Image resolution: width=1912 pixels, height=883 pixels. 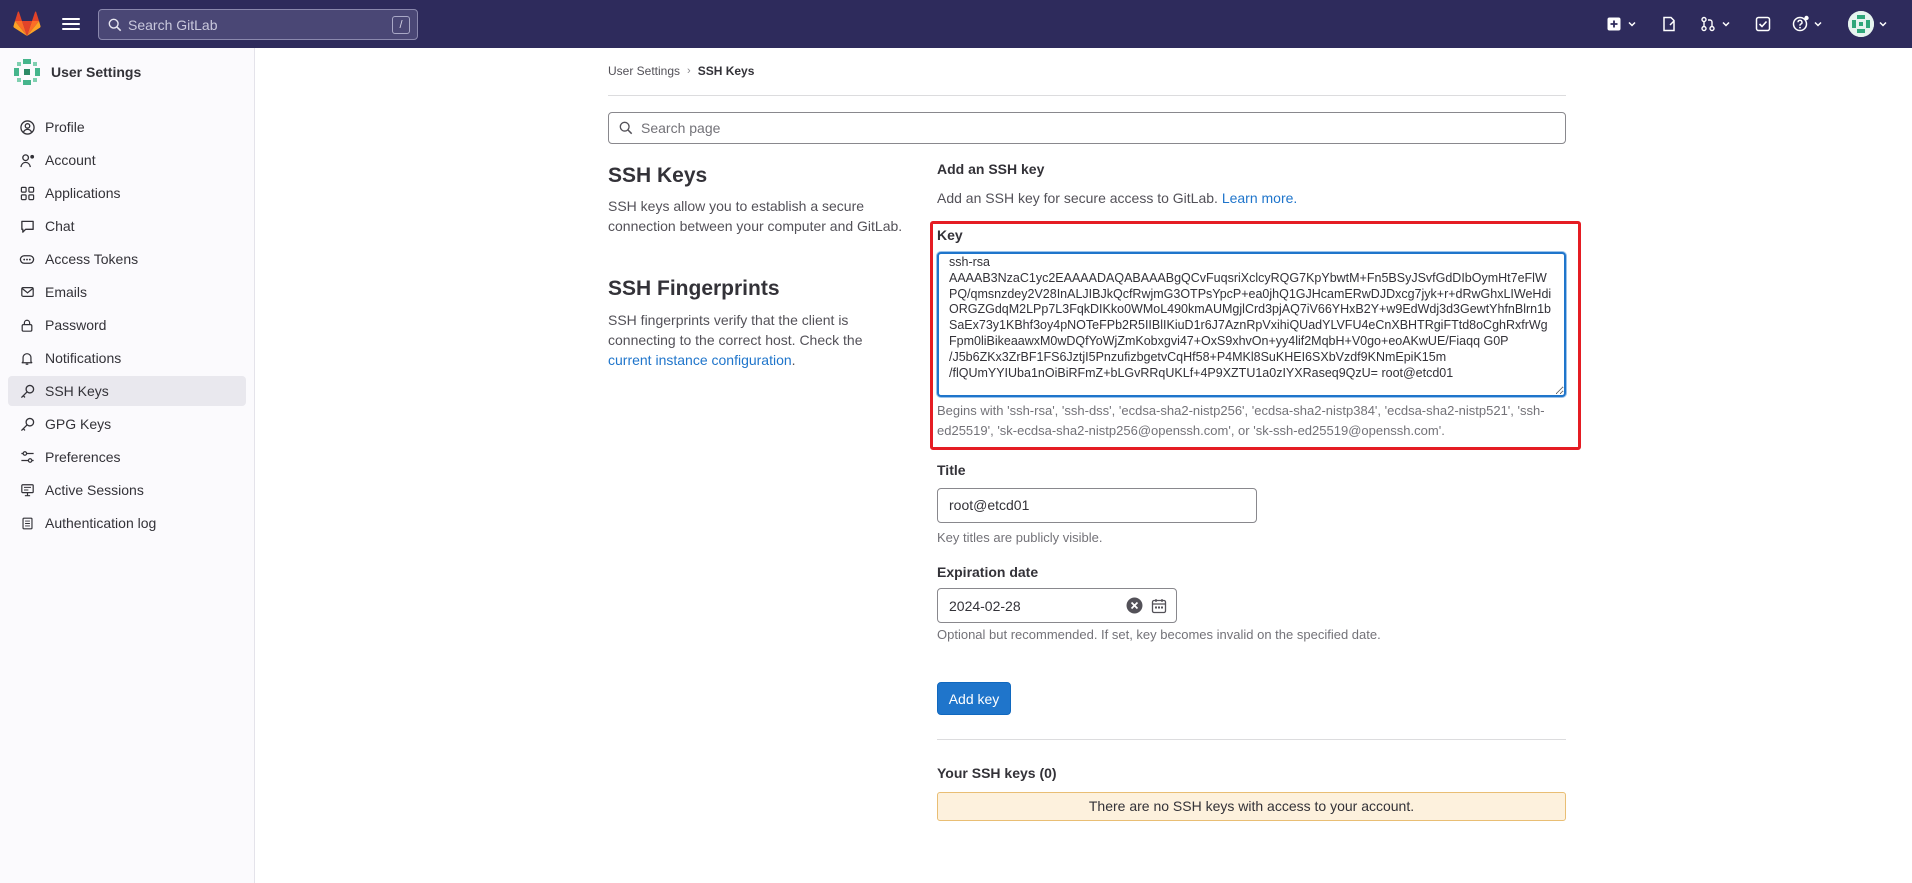 I want to click on expiration-date-value: 2024-02-28, so click(x=985, y=605).